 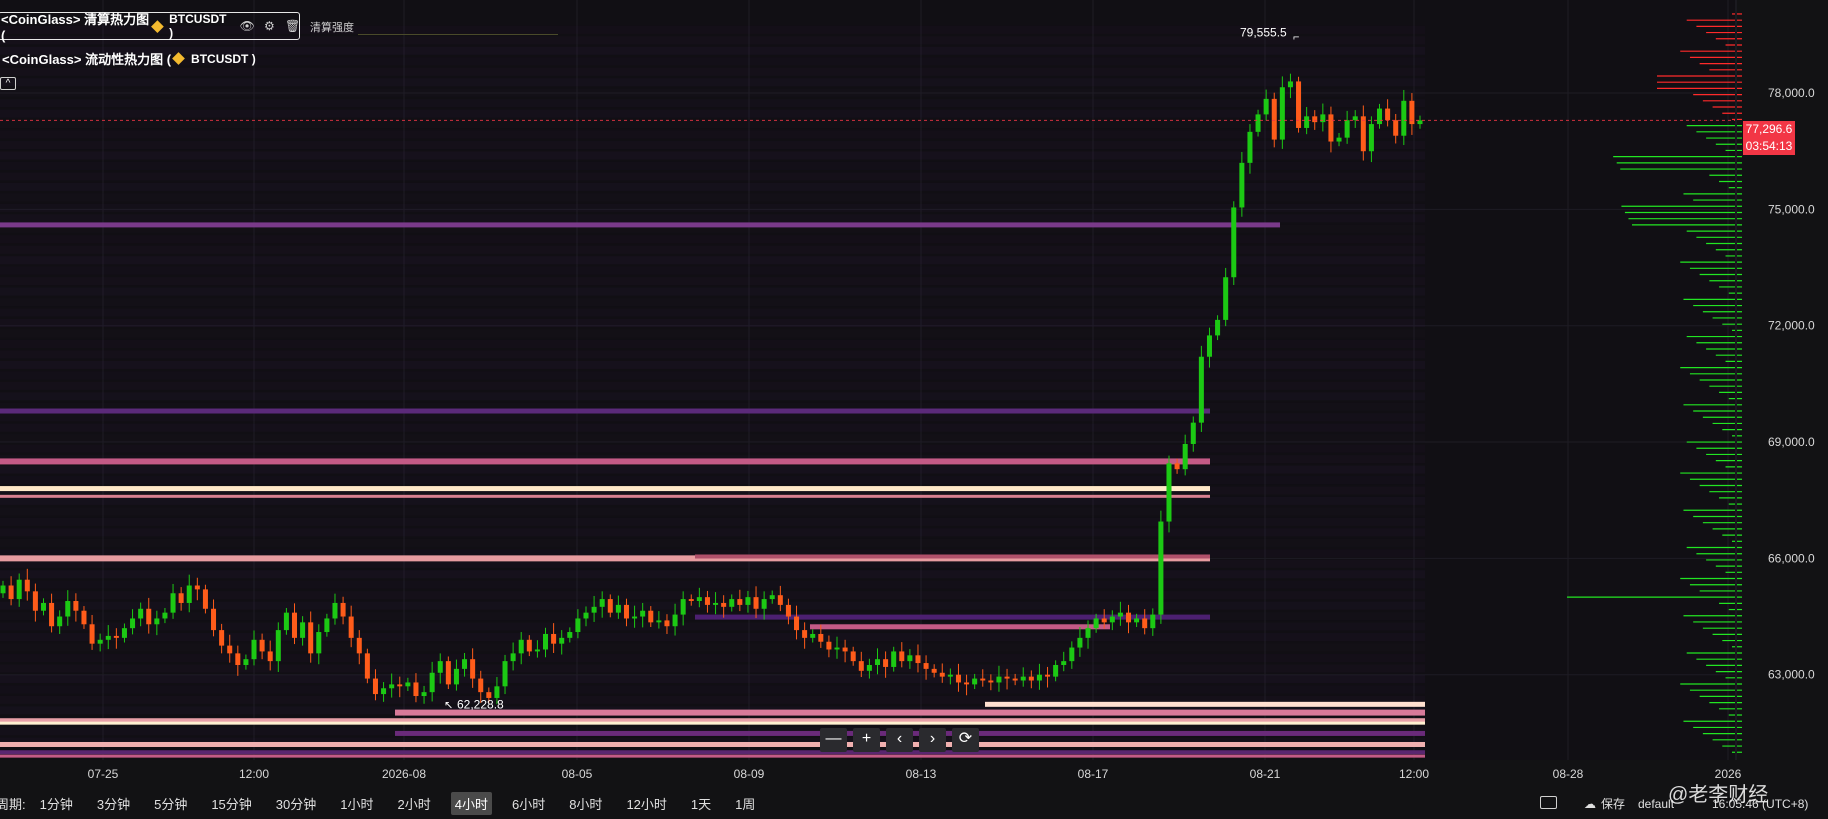 I want to click on timeframe-option: 1周, so click(x=745, y=803).